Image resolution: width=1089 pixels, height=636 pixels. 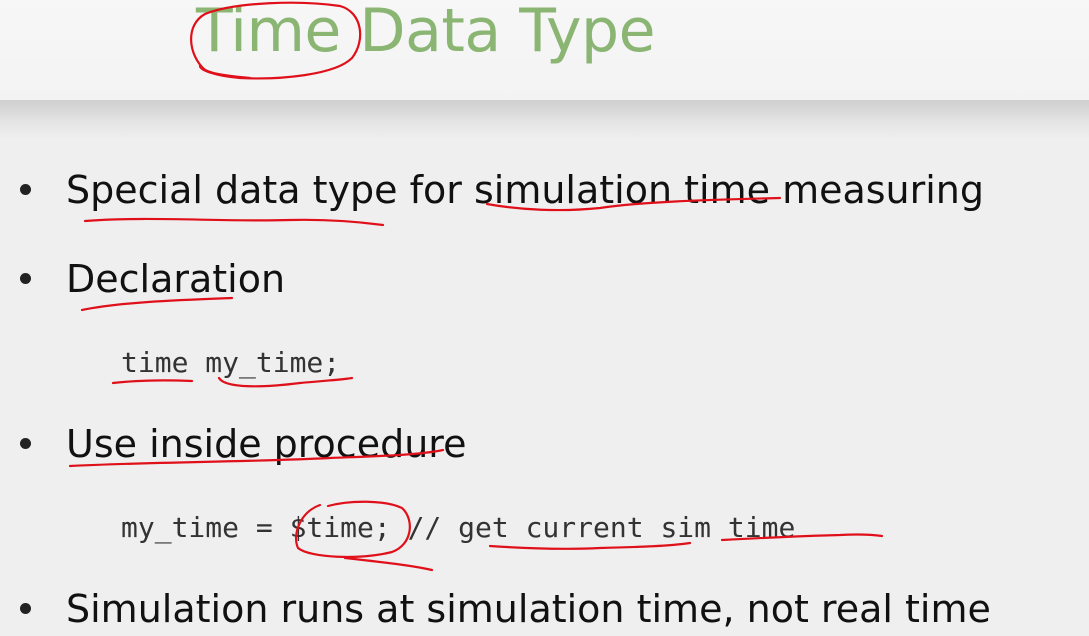 What do you see at coordinates (544, 120) in the screenshot?
I see `title-bar-shadow` at bounding box center [544, 120].